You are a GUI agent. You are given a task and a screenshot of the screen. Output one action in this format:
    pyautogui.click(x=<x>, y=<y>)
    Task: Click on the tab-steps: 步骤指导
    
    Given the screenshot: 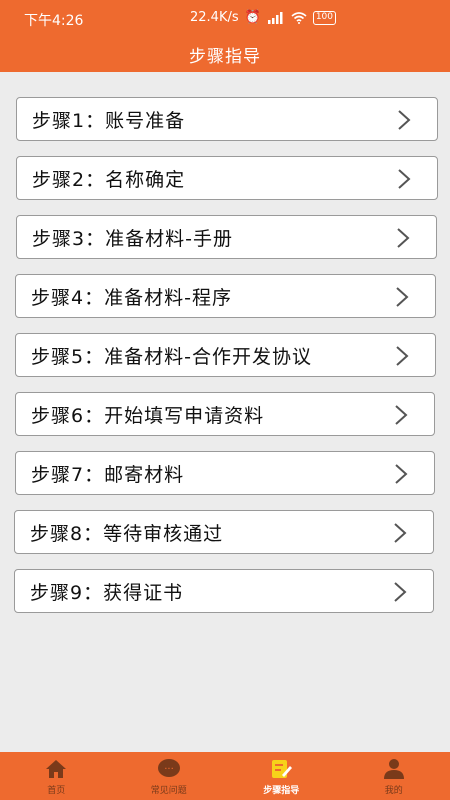 What is the action you would take?
    pyautogui.click(x=281, y=776)
    